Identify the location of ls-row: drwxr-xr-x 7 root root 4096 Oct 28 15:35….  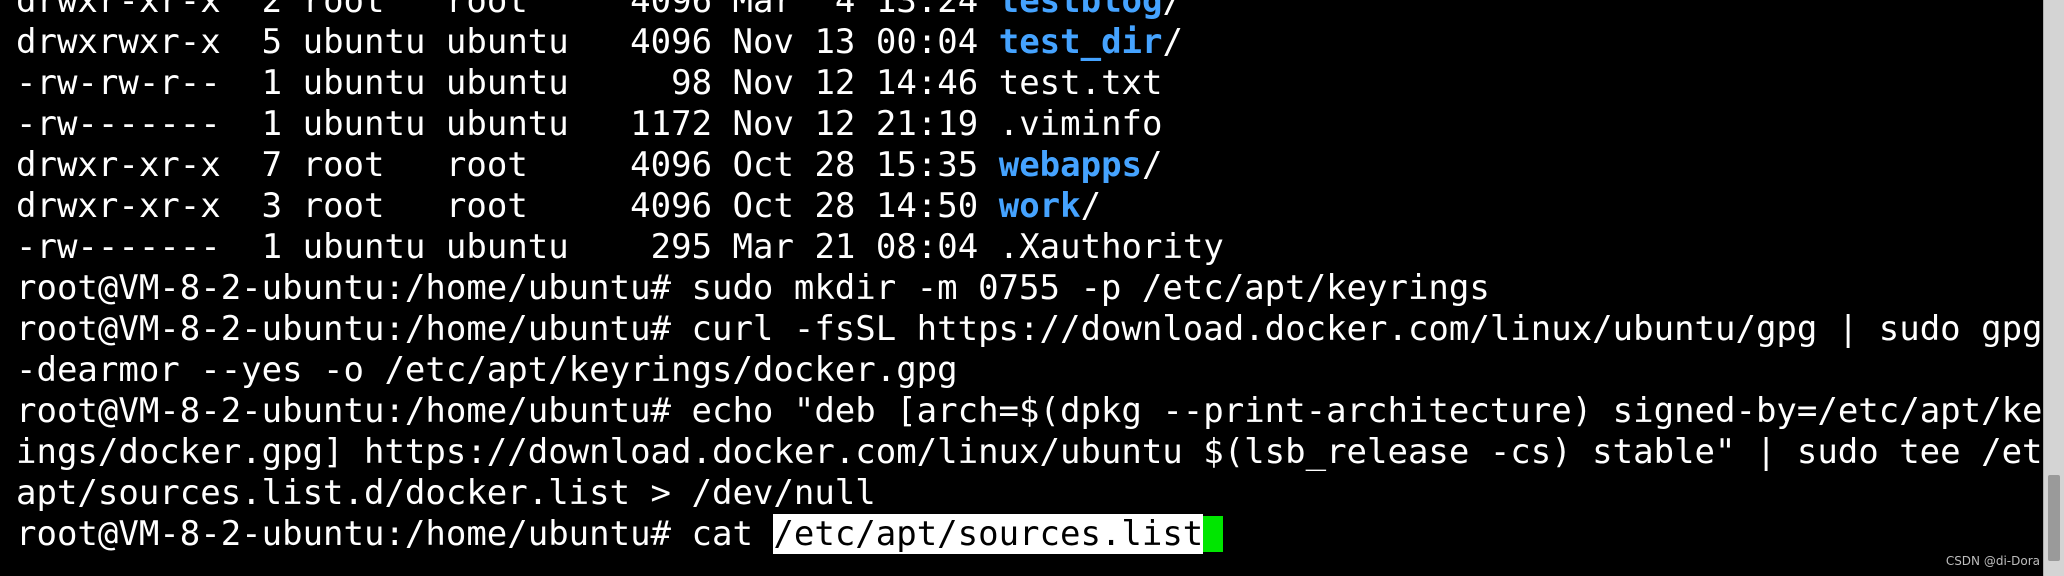
(589, 165).